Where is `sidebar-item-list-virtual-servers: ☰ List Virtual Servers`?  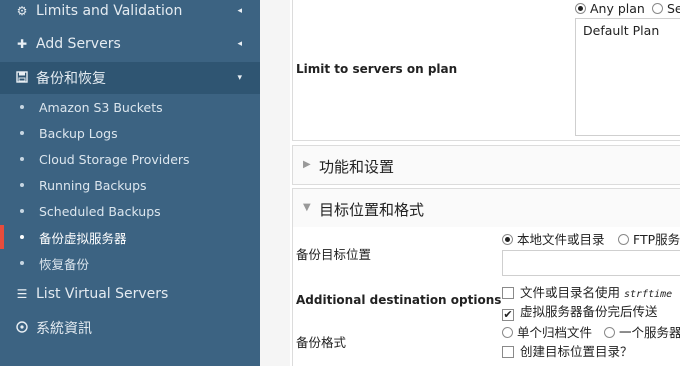
sidebar-item-list-virtual-servers: ☰ List Virtual Servers is located at coordinates (130, 294).